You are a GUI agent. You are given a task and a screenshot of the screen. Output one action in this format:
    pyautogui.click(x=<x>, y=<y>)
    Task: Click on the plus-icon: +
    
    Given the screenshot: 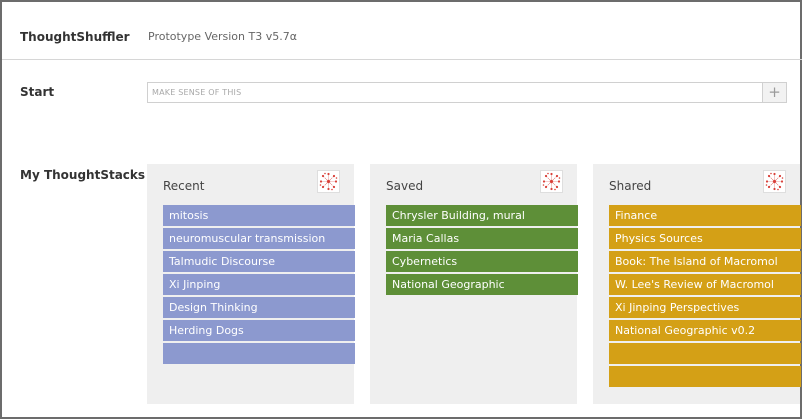 What is the action you would take?
    pyautogui.click(x=774, y=92)
    